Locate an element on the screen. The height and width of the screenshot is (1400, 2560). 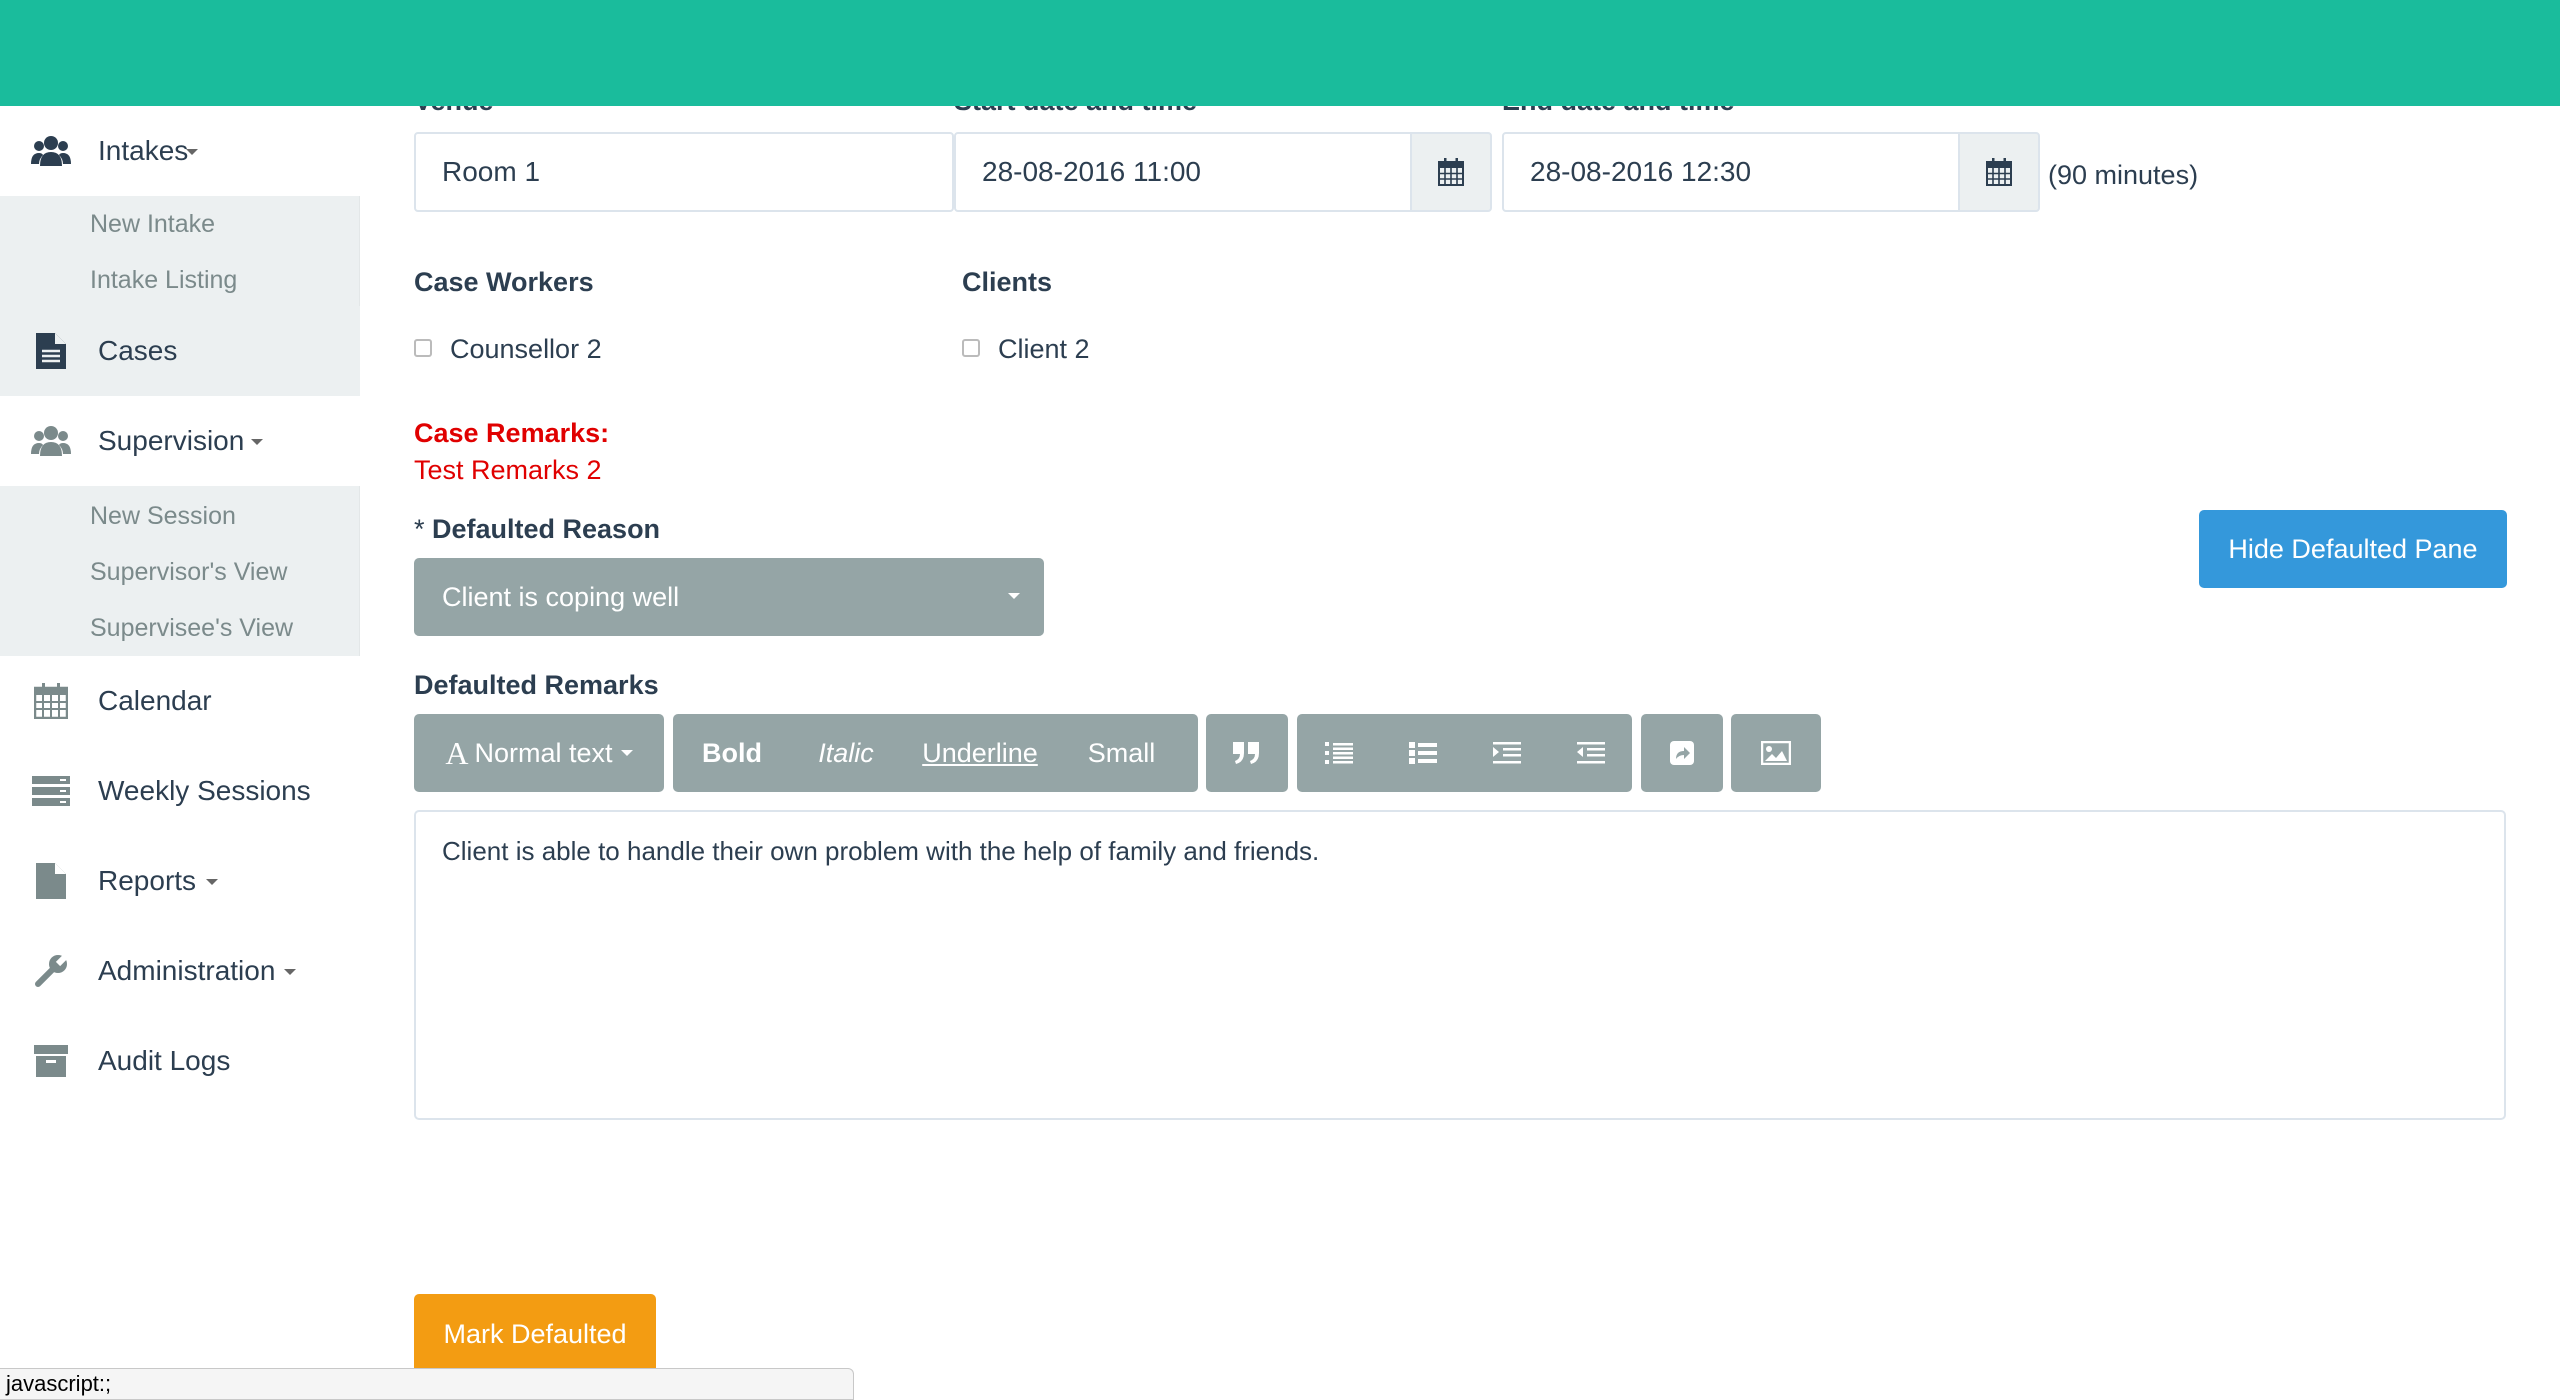
hide-defaulted-pane-button: Hide Defaulted Pane is located at coordinates (2353, 549).